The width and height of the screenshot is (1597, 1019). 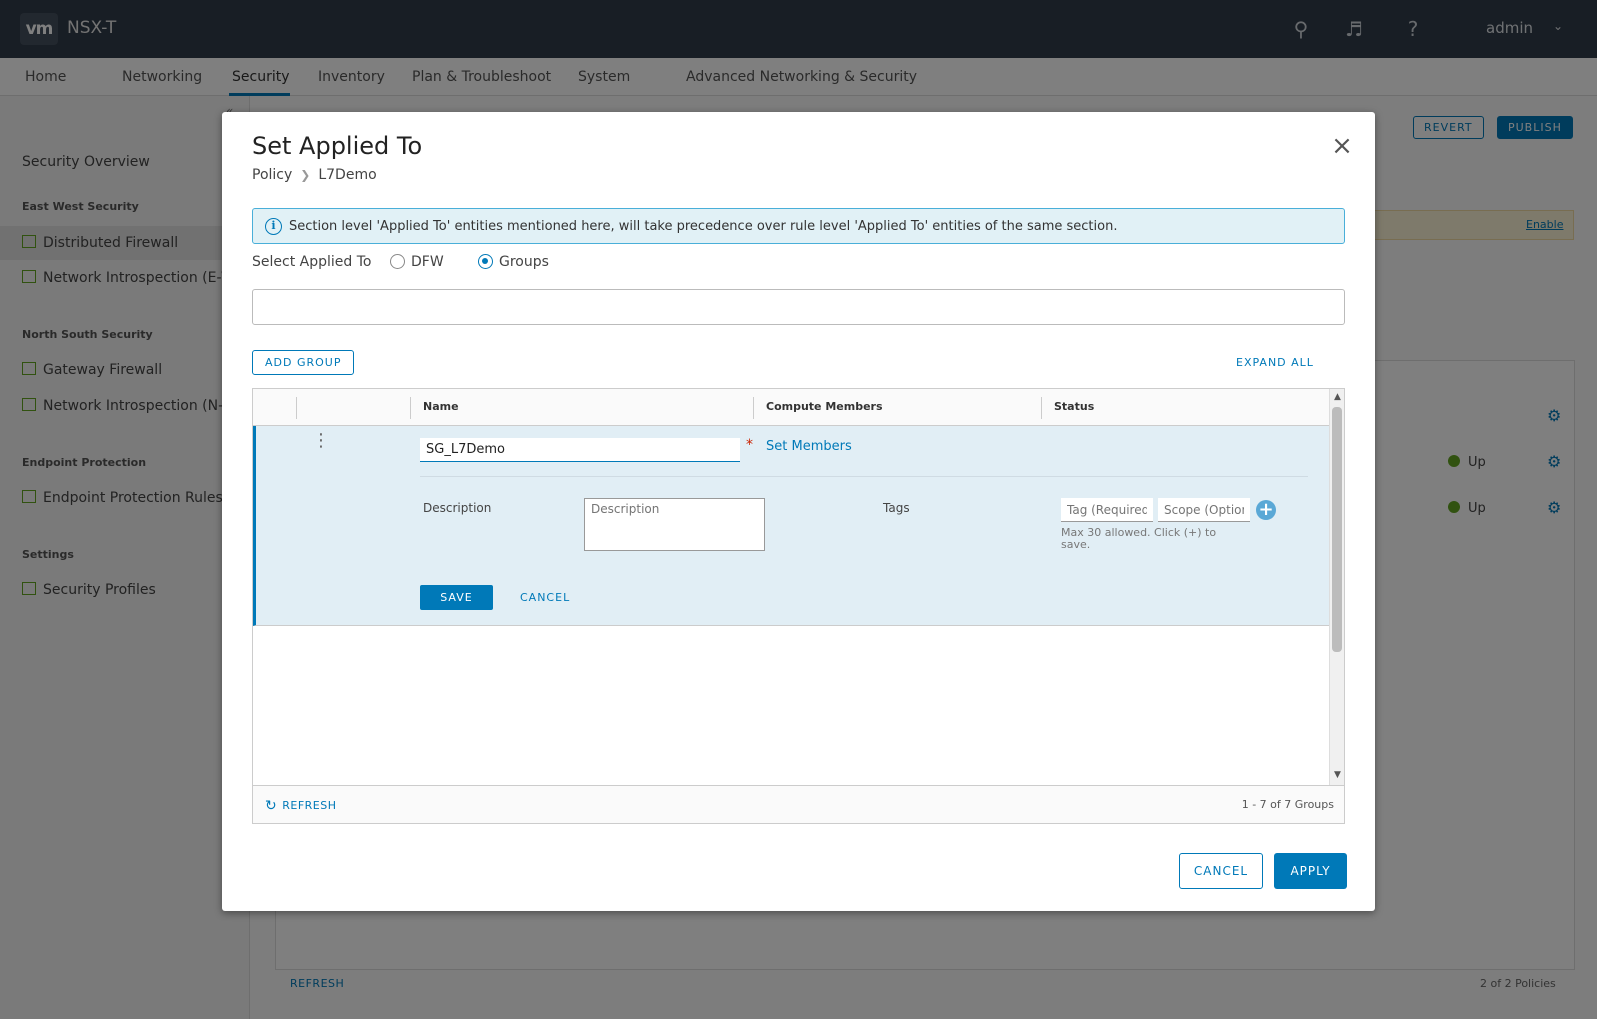 I want to click on group-search-input, so click(x=798, y=307).